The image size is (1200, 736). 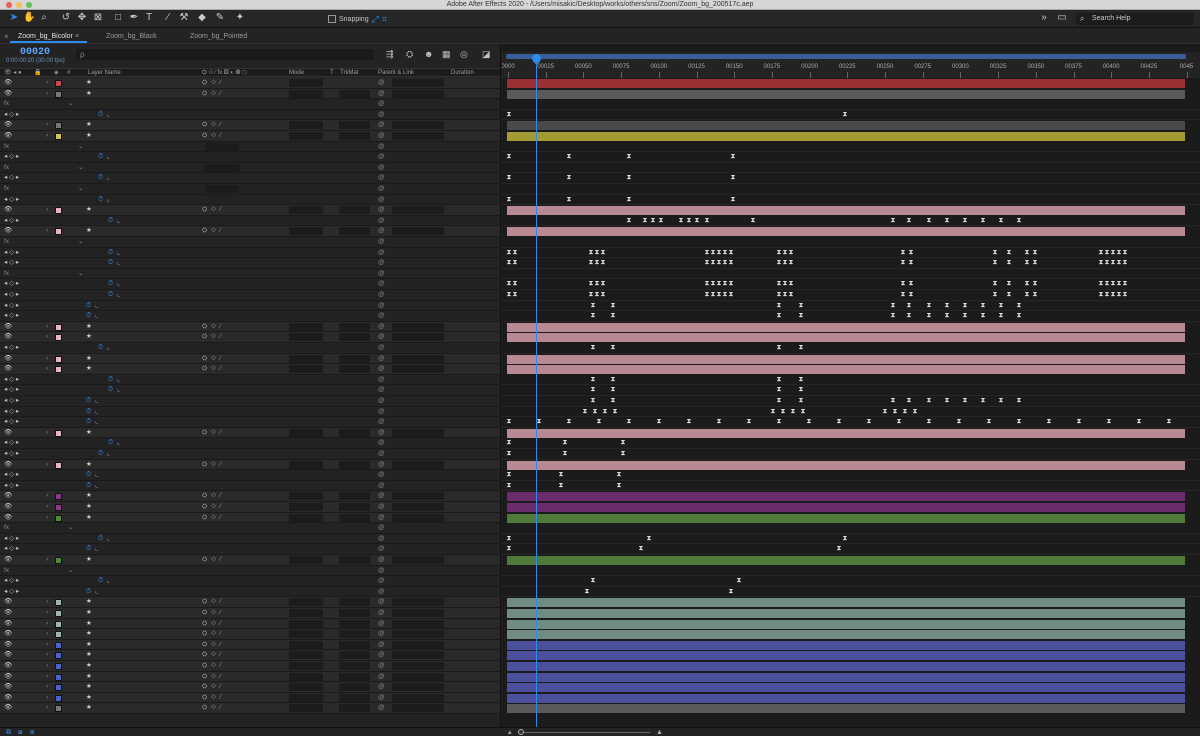 What do you see at coordinates (250, 147) in the screenshot?
I see `property-row: fx ⌄ @` at bounding box center [250, 147].